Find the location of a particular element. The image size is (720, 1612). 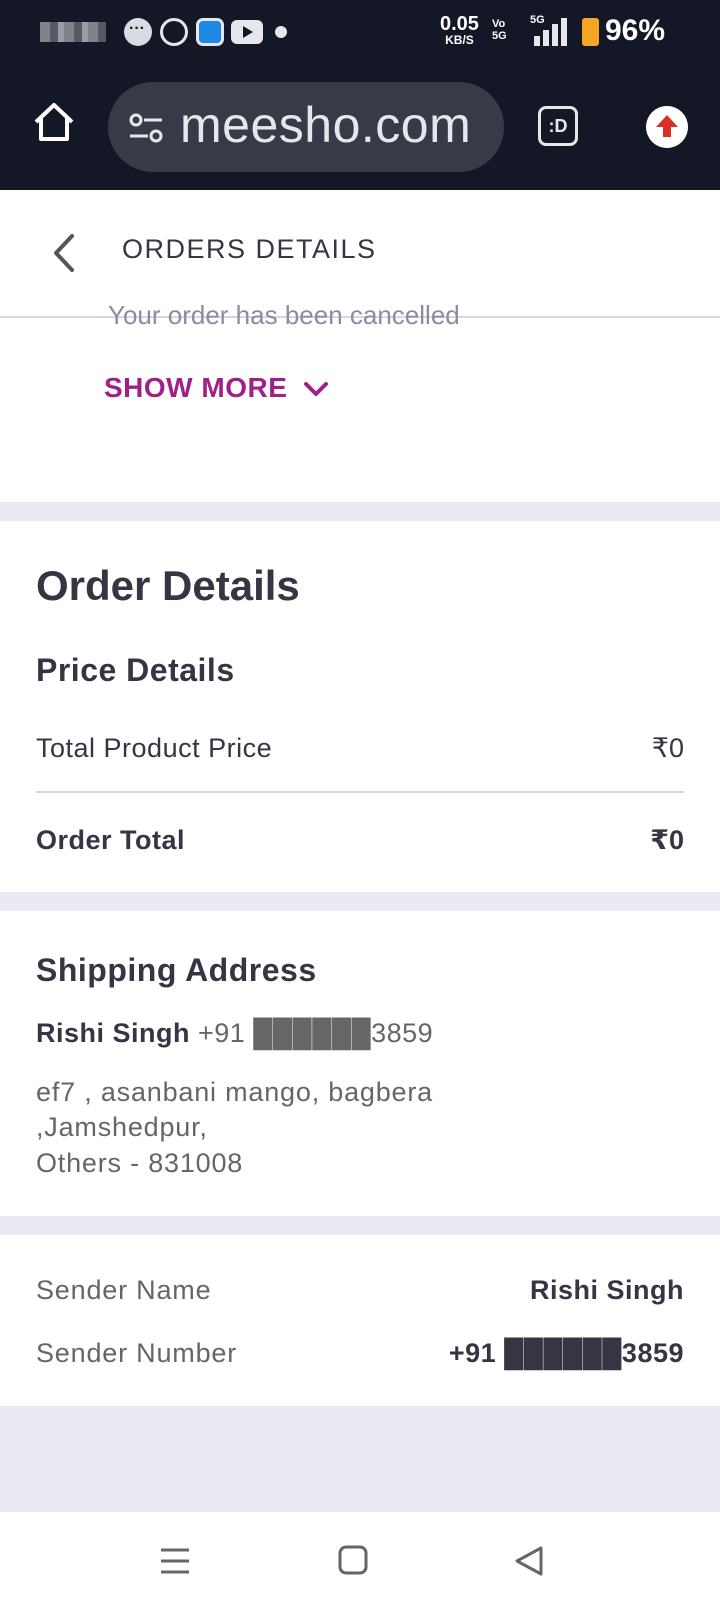

order-status-text: Your order has been cancelled is located at coordinates (284, 314).